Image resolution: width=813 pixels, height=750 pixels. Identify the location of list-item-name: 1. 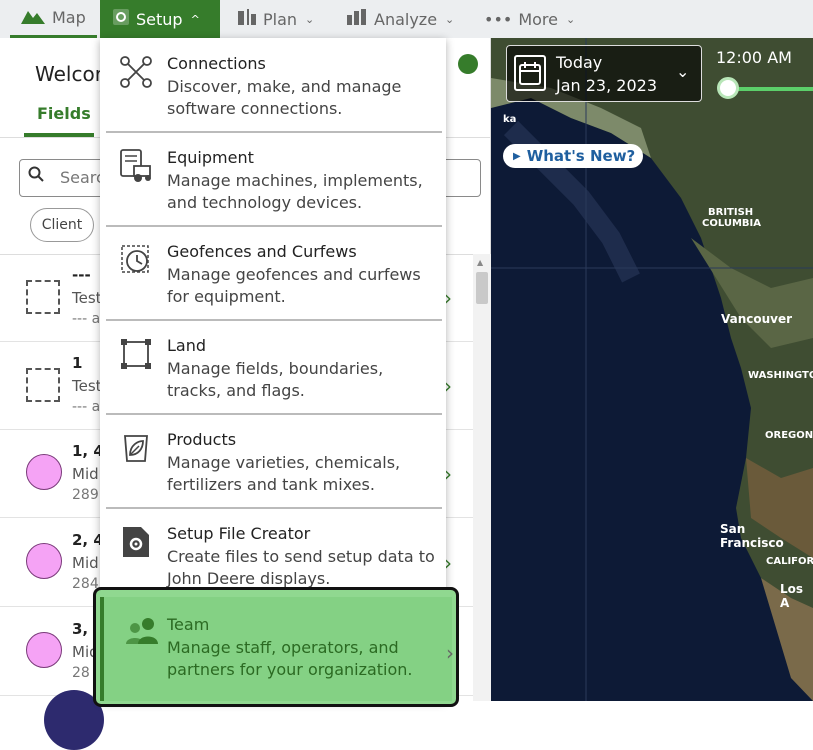
(77, 363).